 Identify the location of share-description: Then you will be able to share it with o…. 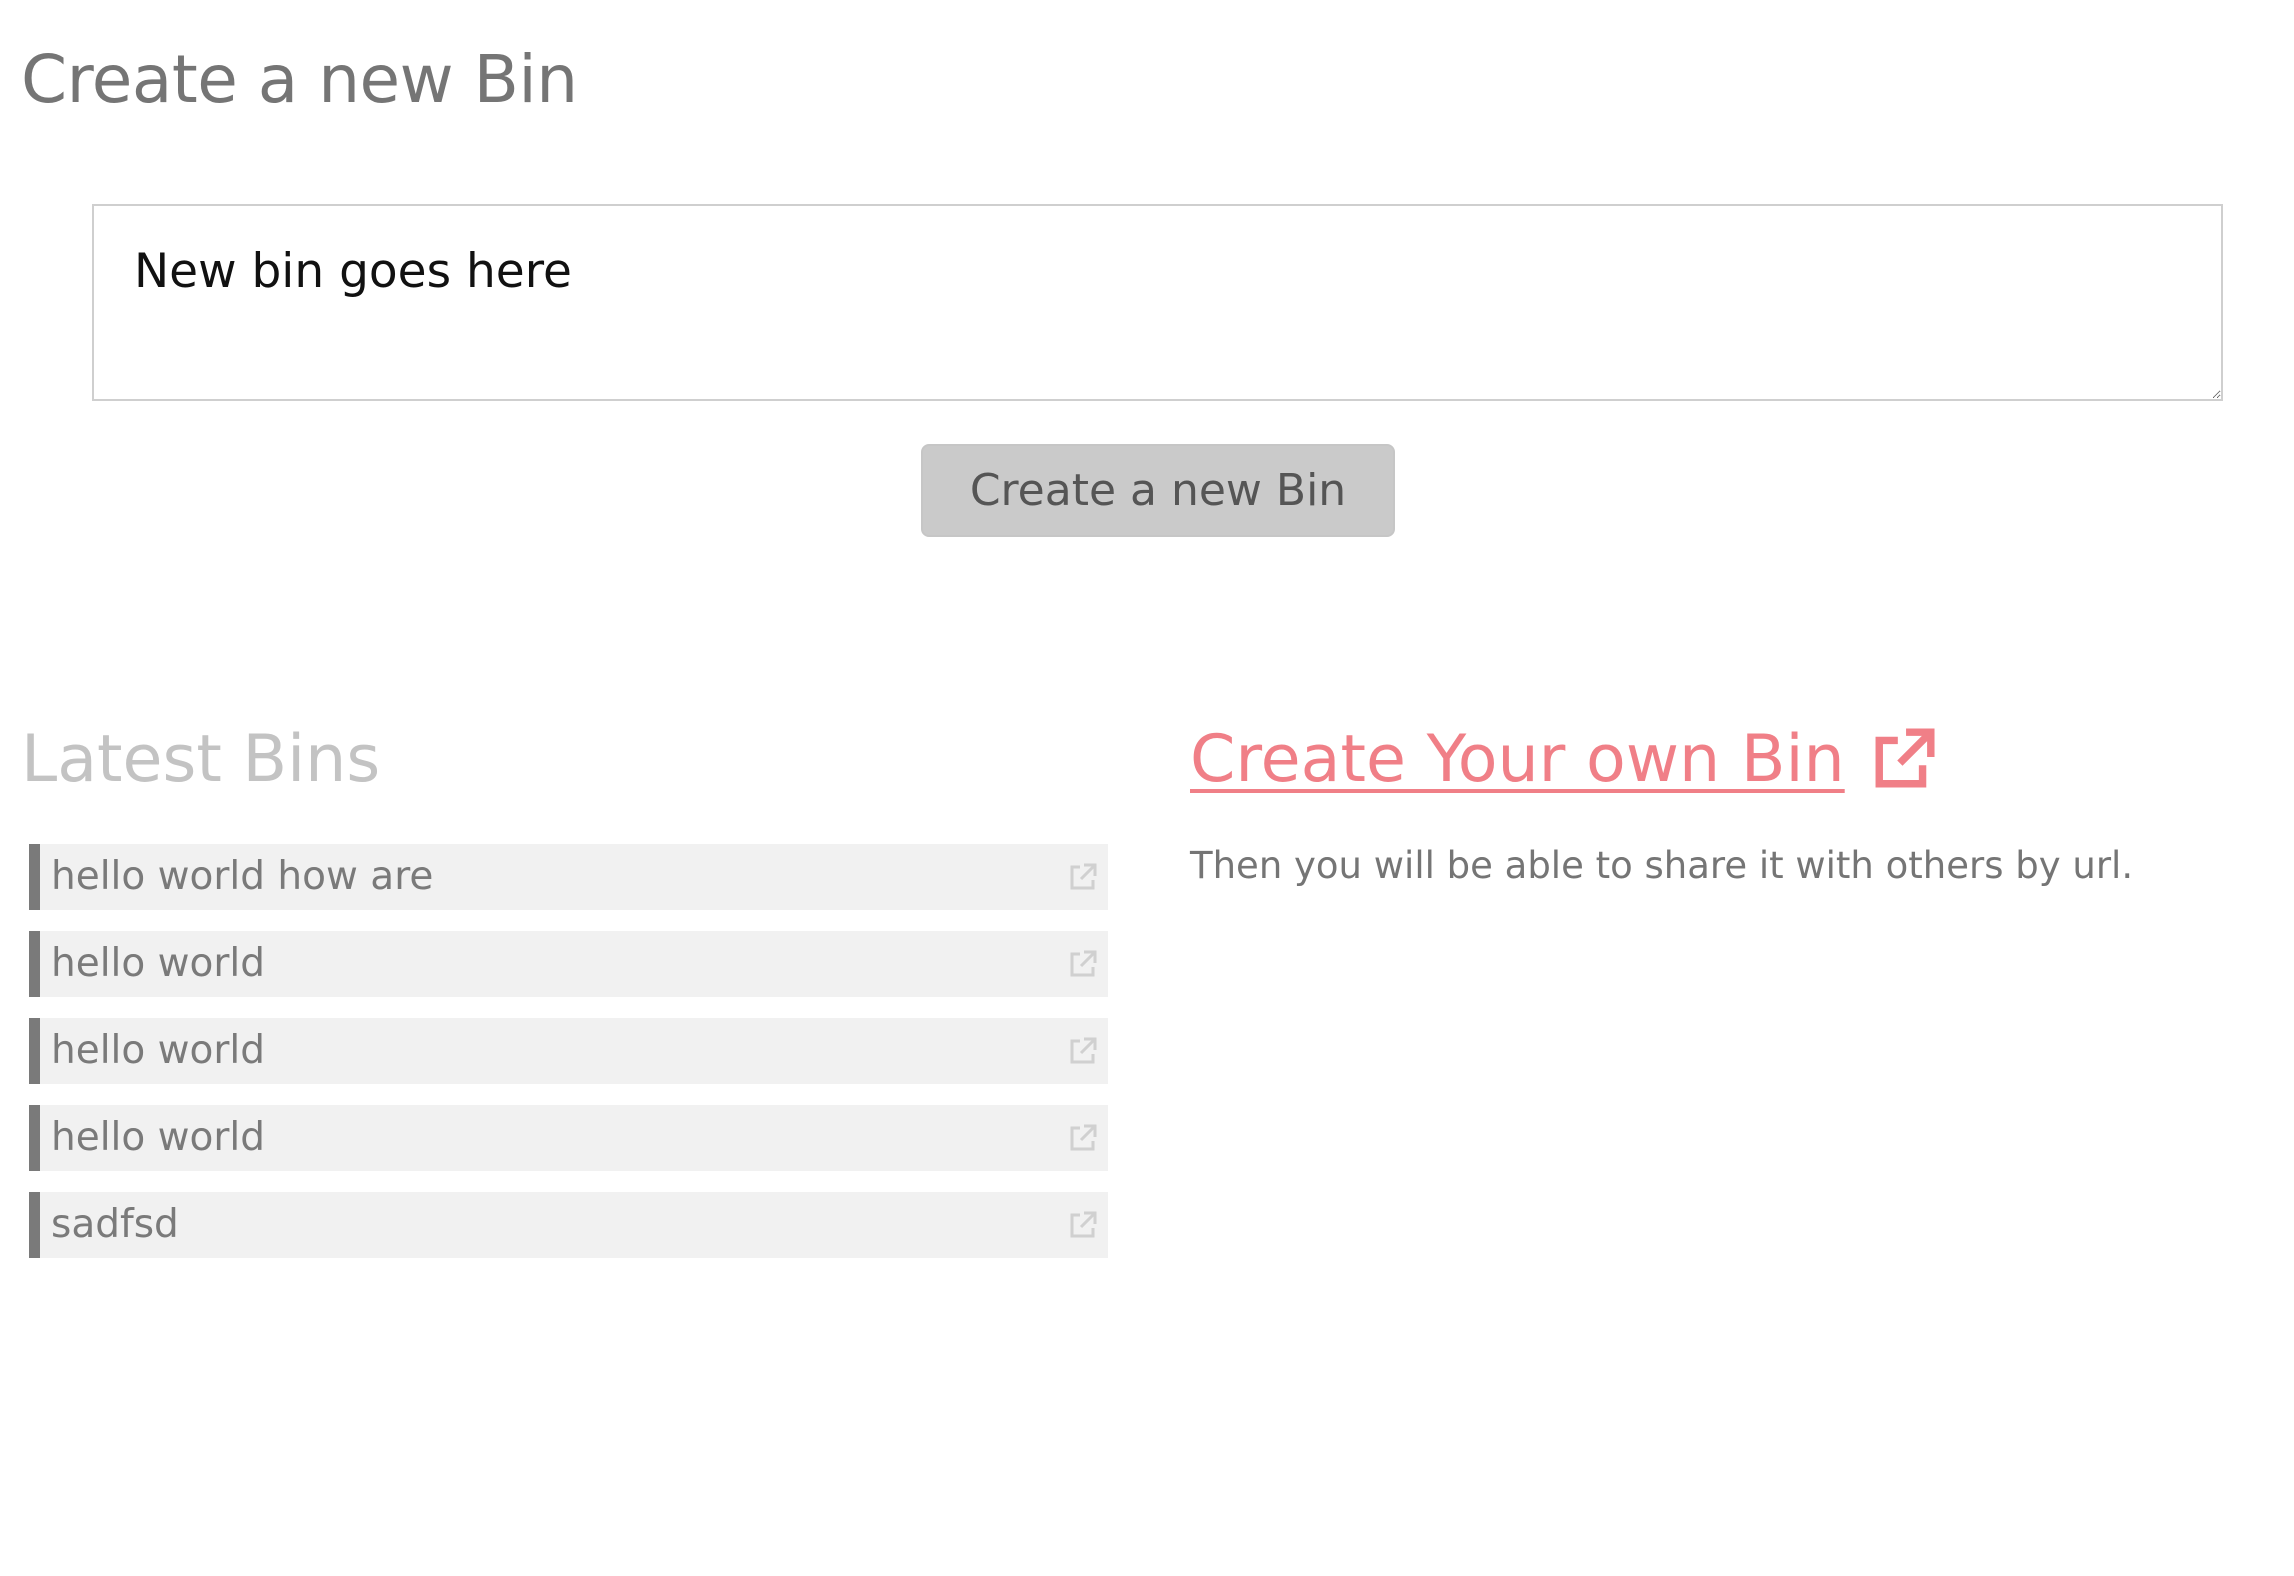
(1662, 865).